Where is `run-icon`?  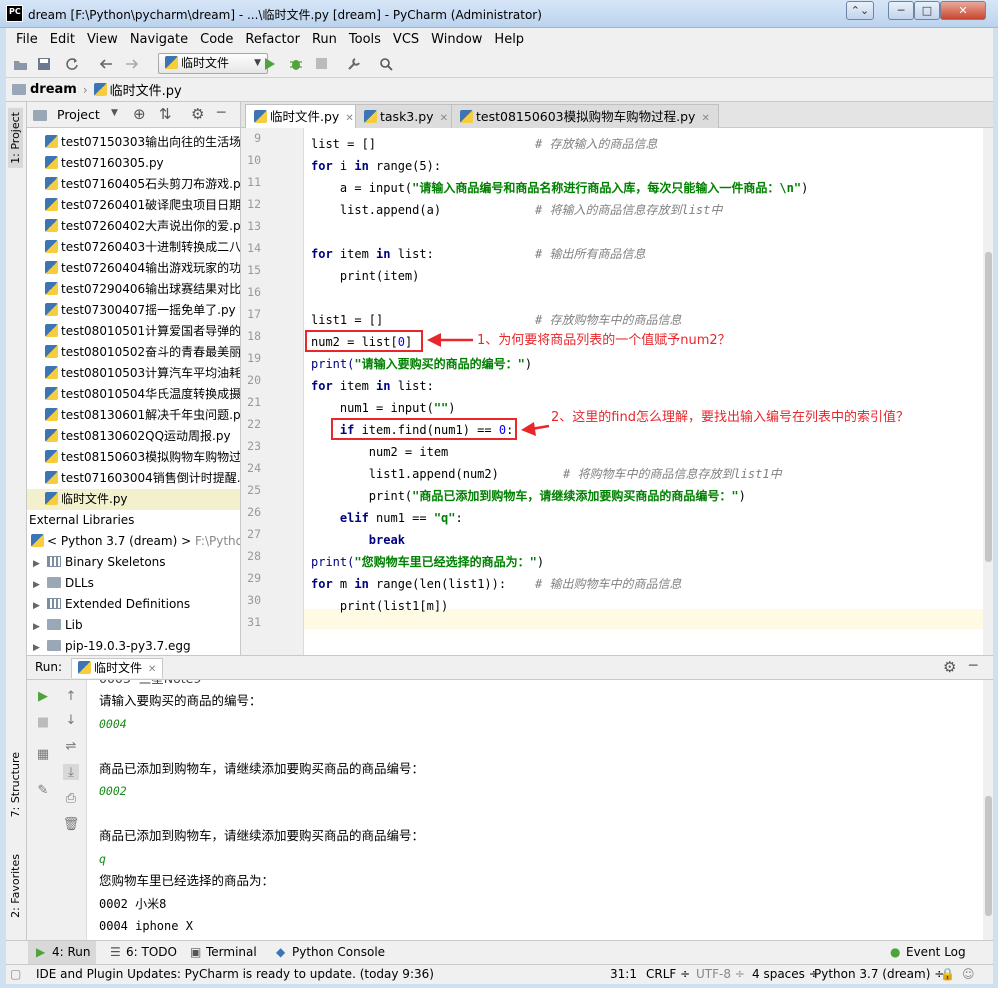
run-icon is located at coordinates (270, 64).